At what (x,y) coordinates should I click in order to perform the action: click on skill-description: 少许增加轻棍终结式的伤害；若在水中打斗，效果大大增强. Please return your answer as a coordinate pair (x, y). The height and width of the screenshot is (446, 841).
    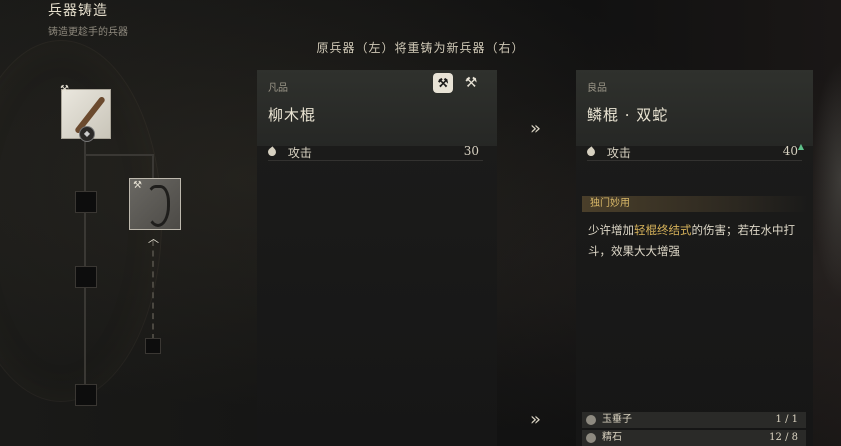
    Looking at the image, I should click on (694, 241).